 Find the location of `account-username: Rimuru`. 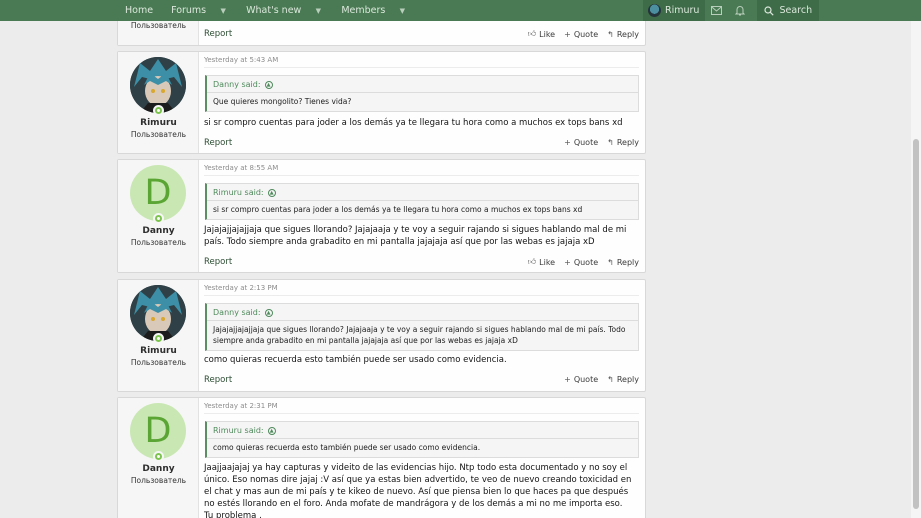

account-username: Rimuru is located at coordinates (682, 10).